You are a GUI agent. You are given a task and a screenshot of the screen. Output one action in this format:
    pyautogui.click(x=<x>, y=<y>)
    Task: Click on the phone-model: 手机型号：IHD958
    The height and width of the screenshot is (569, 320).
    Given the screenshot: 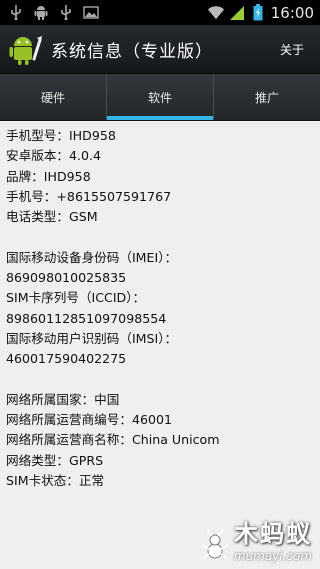 What is the action you would take?
    pyautogui.click(x=61, y=135)
    